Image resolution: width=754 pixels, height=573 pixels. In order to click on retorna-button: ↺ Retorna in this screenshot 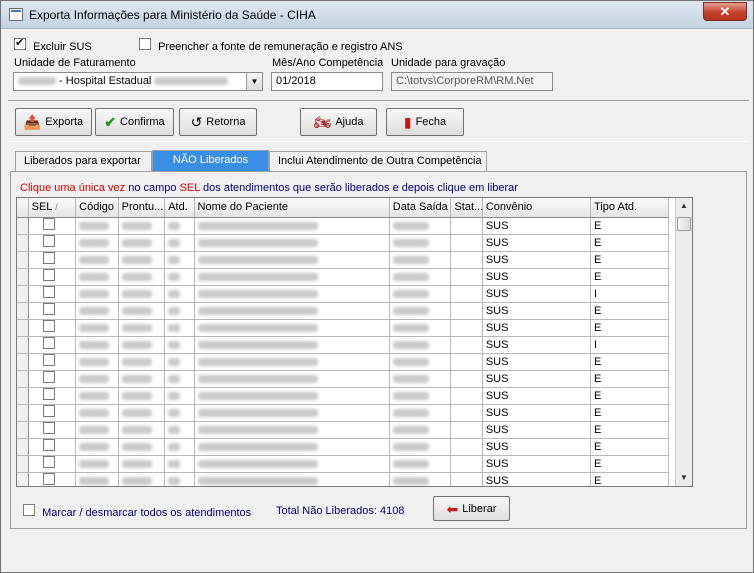, I will do `click(218, 122)`.